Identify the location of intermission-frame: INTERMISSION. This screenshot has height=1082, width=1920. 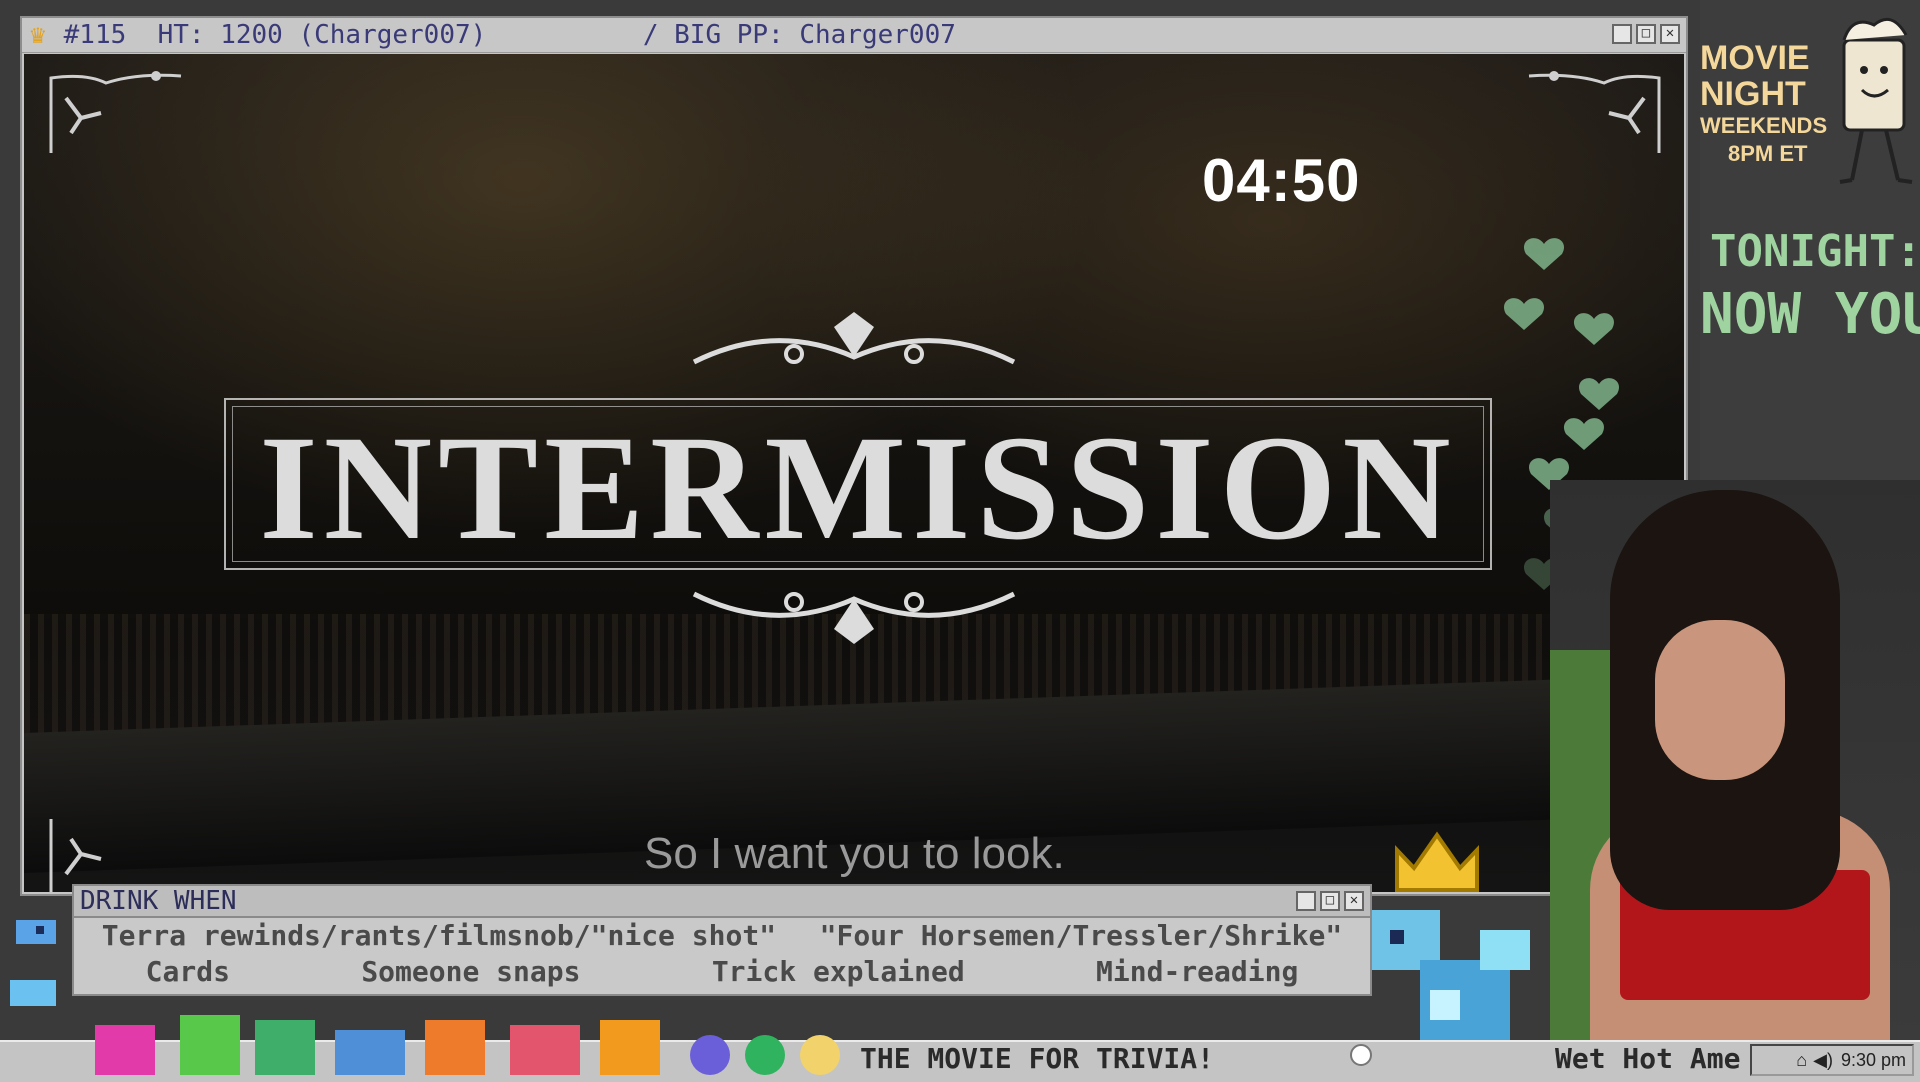
(858, 484).